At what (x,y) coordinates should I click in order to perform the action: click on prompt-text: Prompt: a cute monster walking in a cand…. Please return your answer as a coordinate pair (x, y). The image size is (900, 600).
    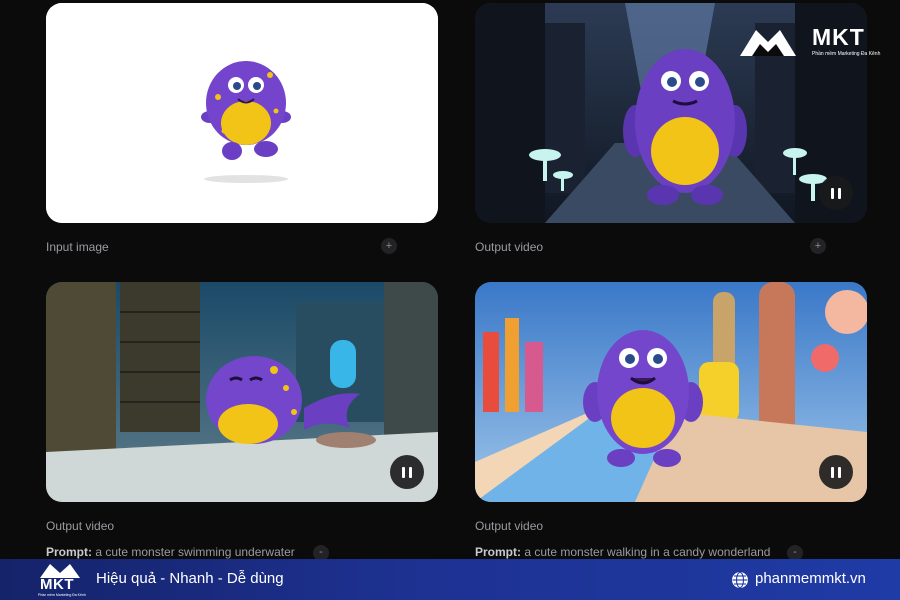
    Looking at the image, I should click on (622, 552).